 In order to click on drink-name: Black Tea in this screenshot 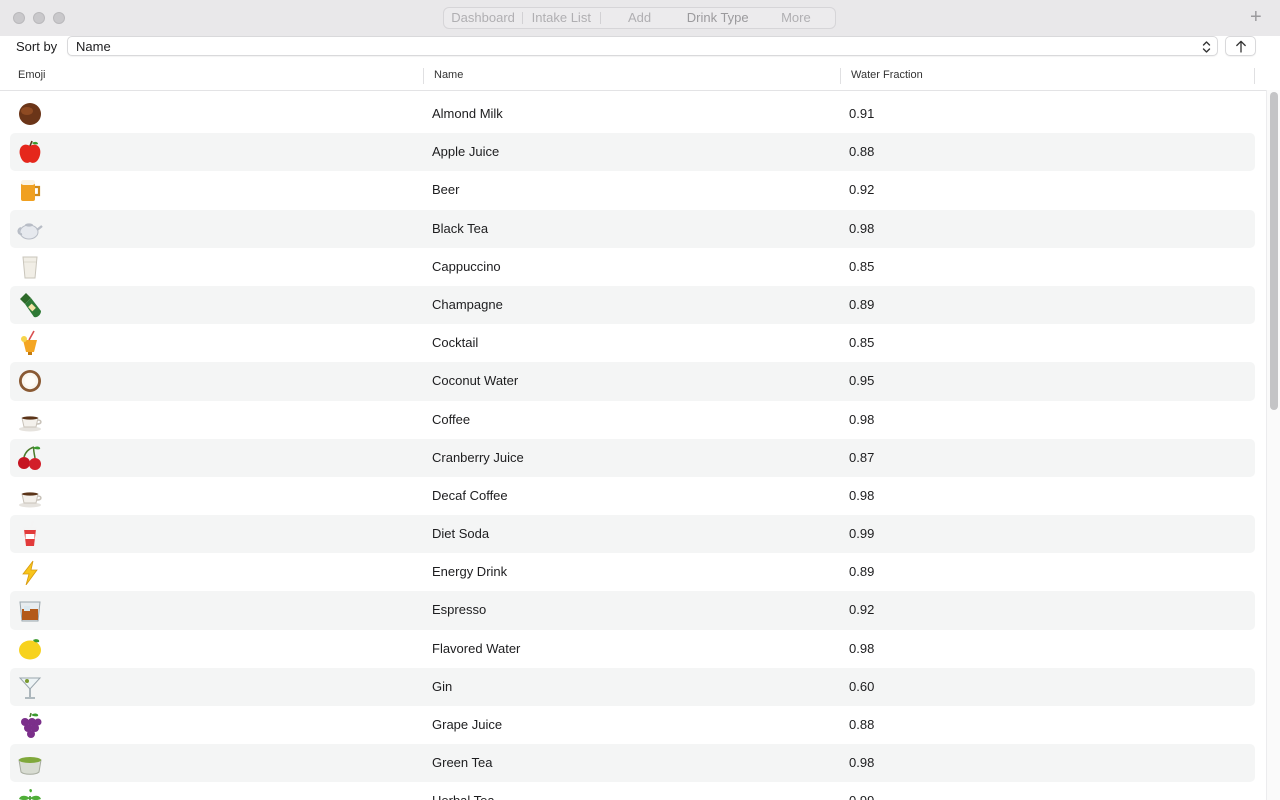, I will do `click(460, 228)`.